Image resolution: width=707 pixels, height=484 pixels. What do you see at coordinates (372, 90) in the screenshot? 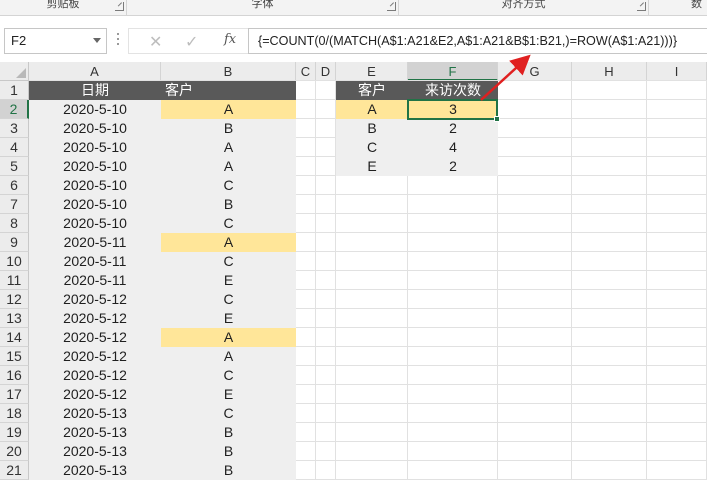
I see `table2-header-customer: 客户` at bounding box center [372, 90].